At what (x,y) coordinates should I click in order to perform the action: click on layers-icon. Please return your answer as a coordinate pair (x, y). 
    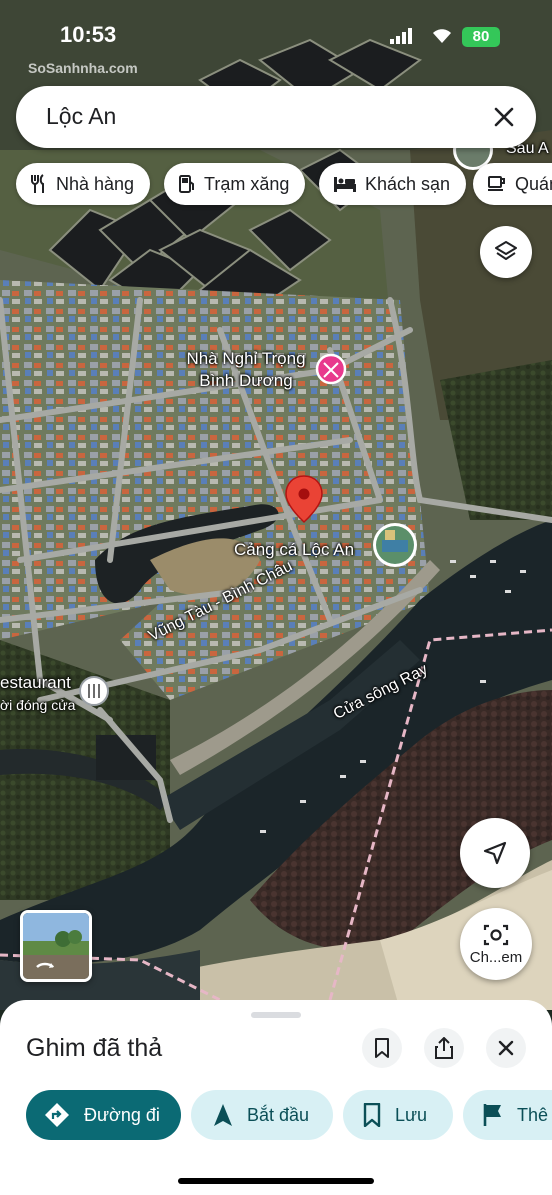
    Looking at the image, I should click on (506, 250).